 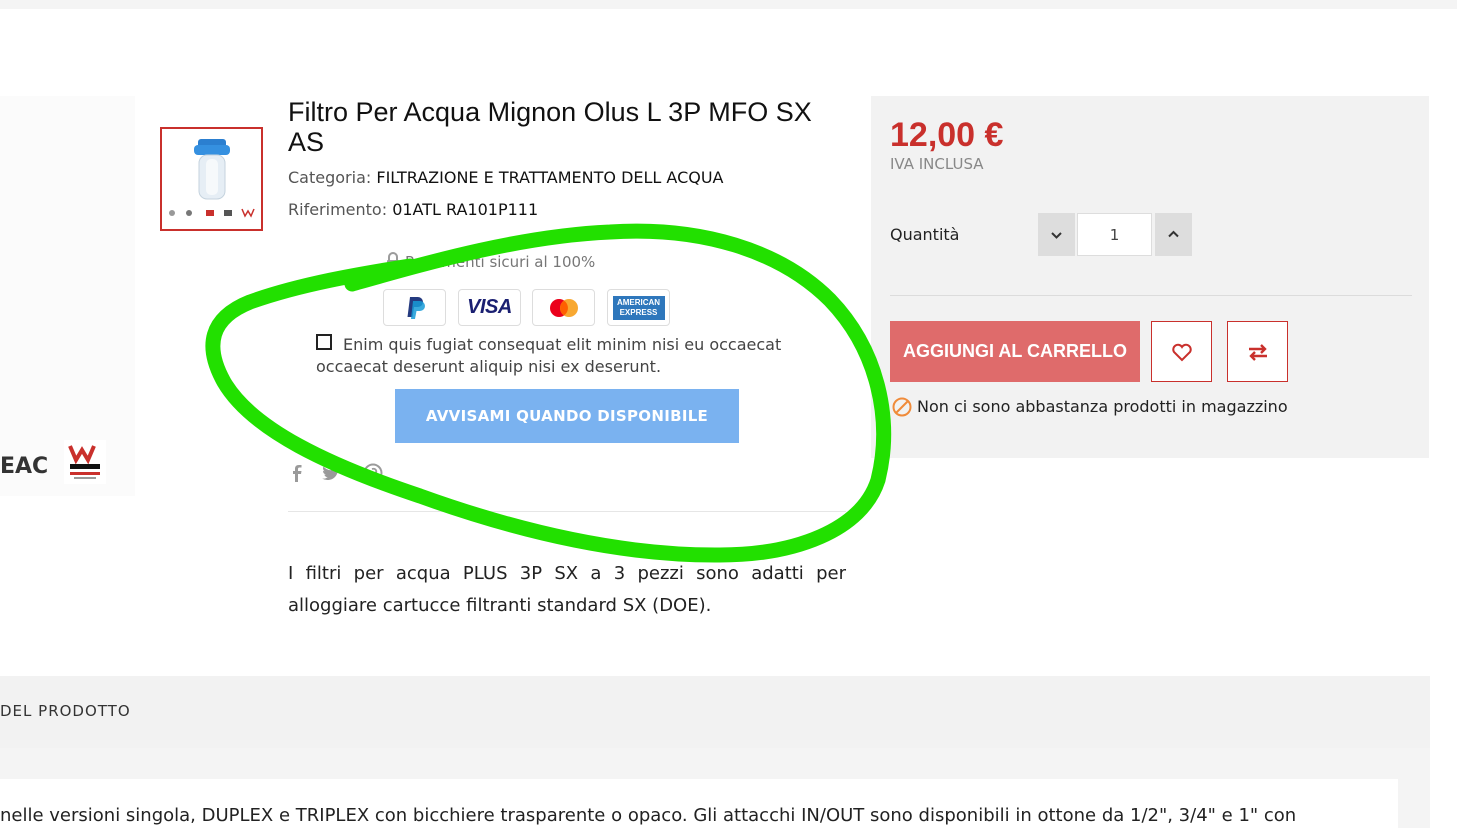 I want to click on visa-card: VISA, so click(x=489, y=307).